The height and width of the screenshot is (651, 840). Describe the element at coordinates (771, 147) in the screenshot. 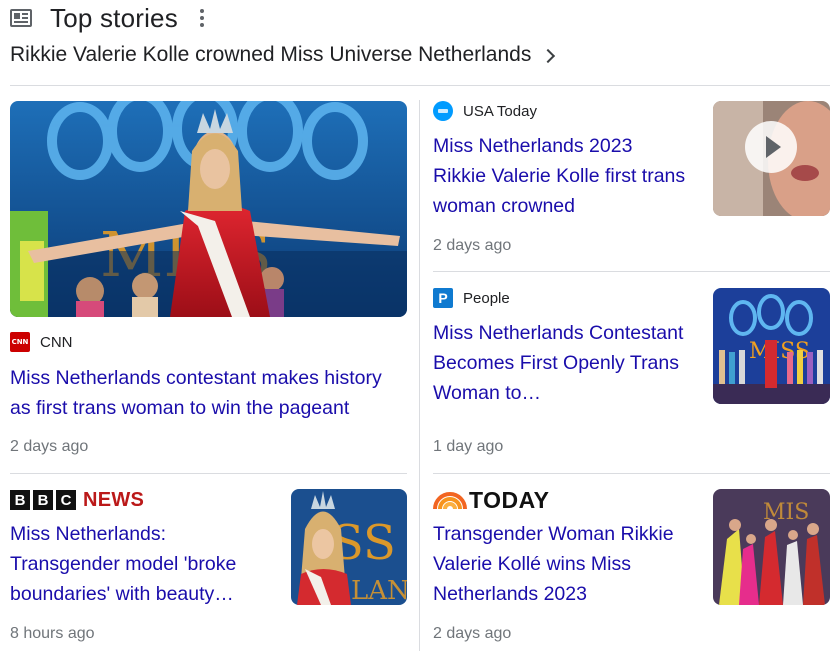

I see `play-icon` at that location.